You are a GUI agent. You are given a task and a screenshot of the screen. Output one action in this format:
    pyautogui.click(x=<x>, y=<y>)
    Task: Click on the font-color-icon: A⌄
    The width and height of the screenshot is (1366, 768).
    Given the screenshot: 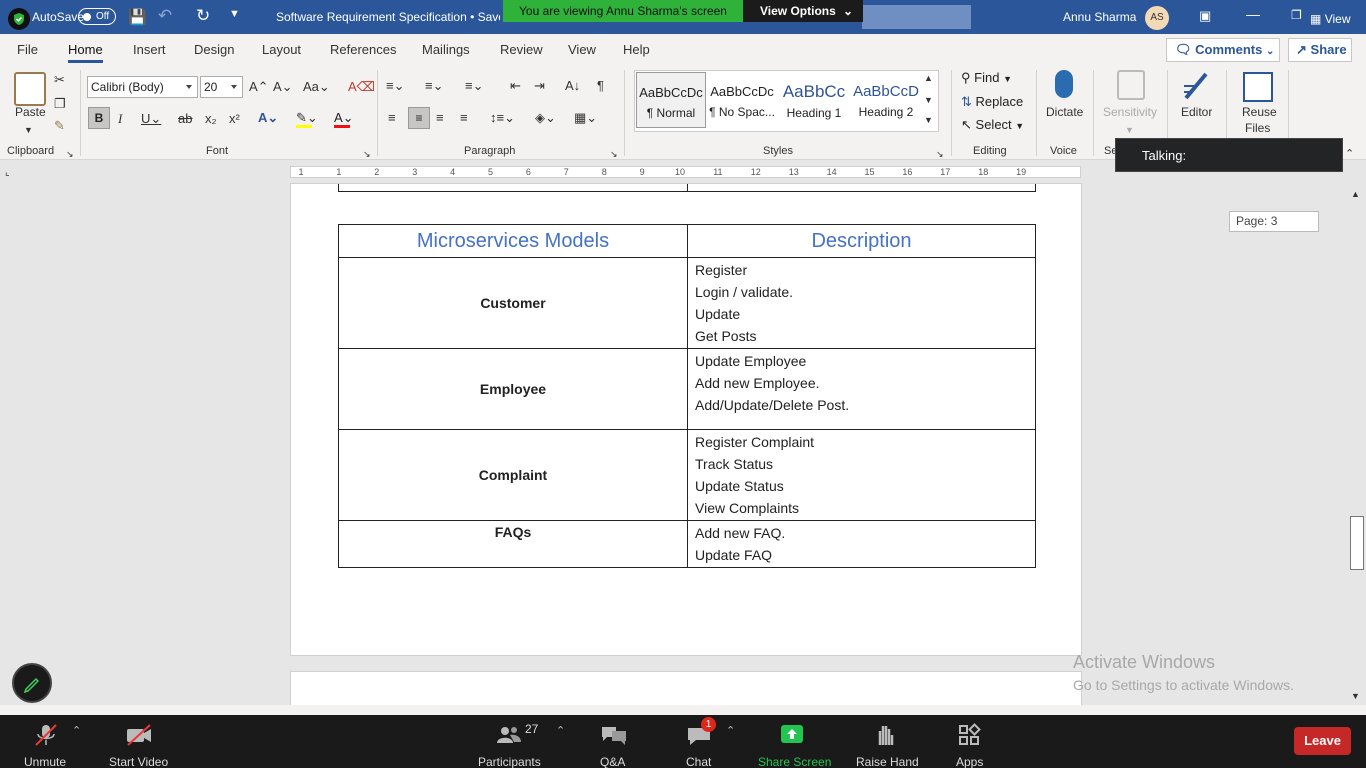 What is the action you would take?
    pyautogui.click(x=344, y=118)
    